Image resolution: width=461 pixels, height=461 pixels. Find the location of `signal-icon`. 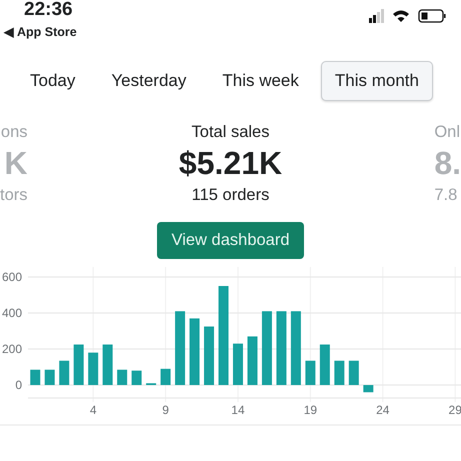

signal-icon is located at coordinates (376, 16).